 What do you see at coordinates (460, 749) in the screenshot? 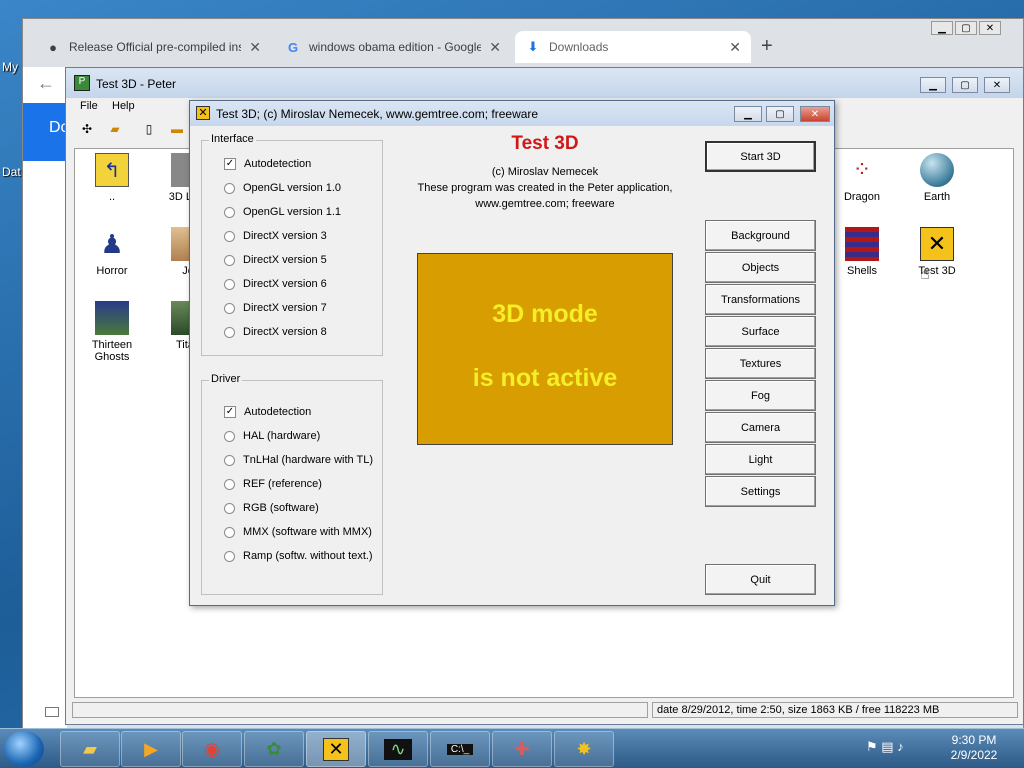
I see `console-icon: C:\_` at bounding box center [460, 749].